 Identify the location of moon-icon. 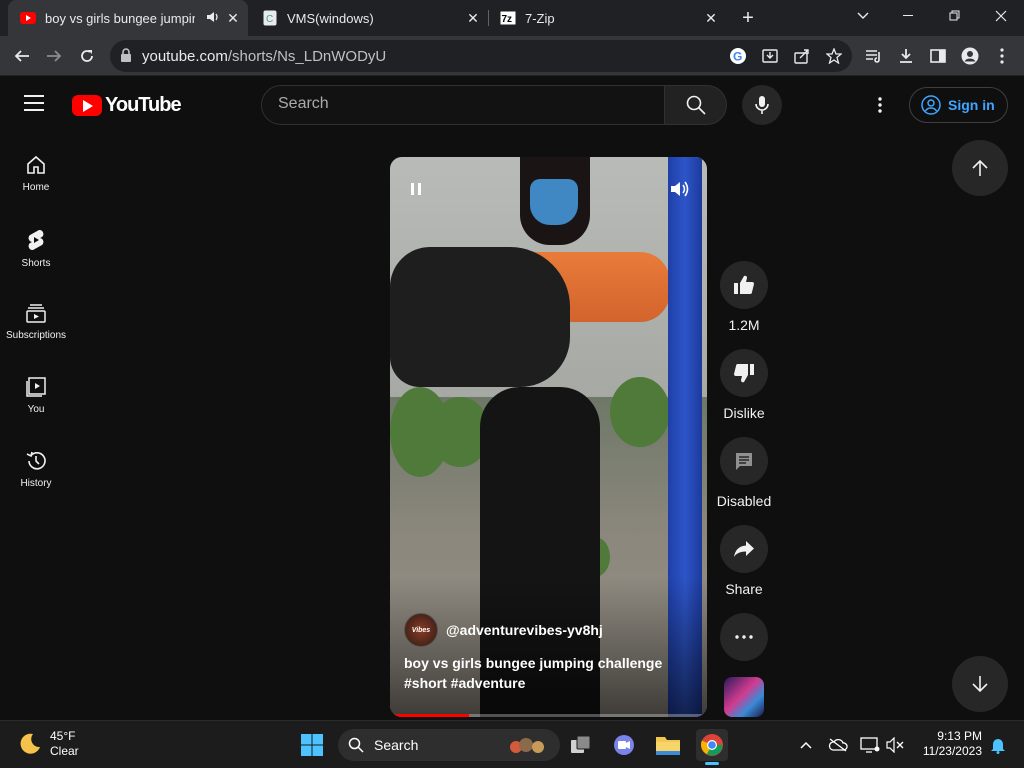
(30, 743).